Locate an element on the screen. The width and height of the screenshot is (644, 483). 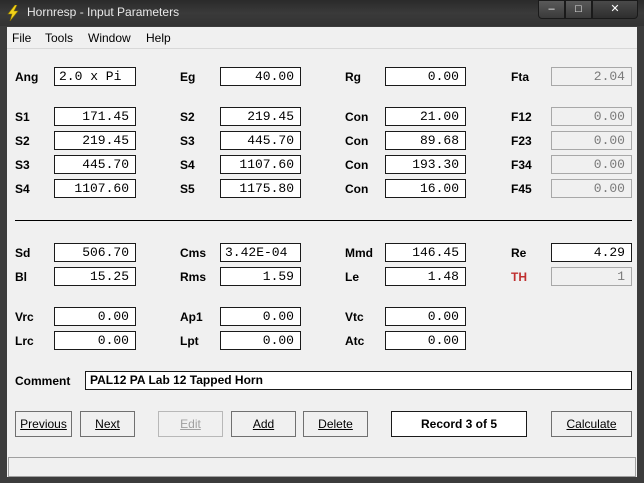
atc-label: Atc is located at coordinates (355, 341).